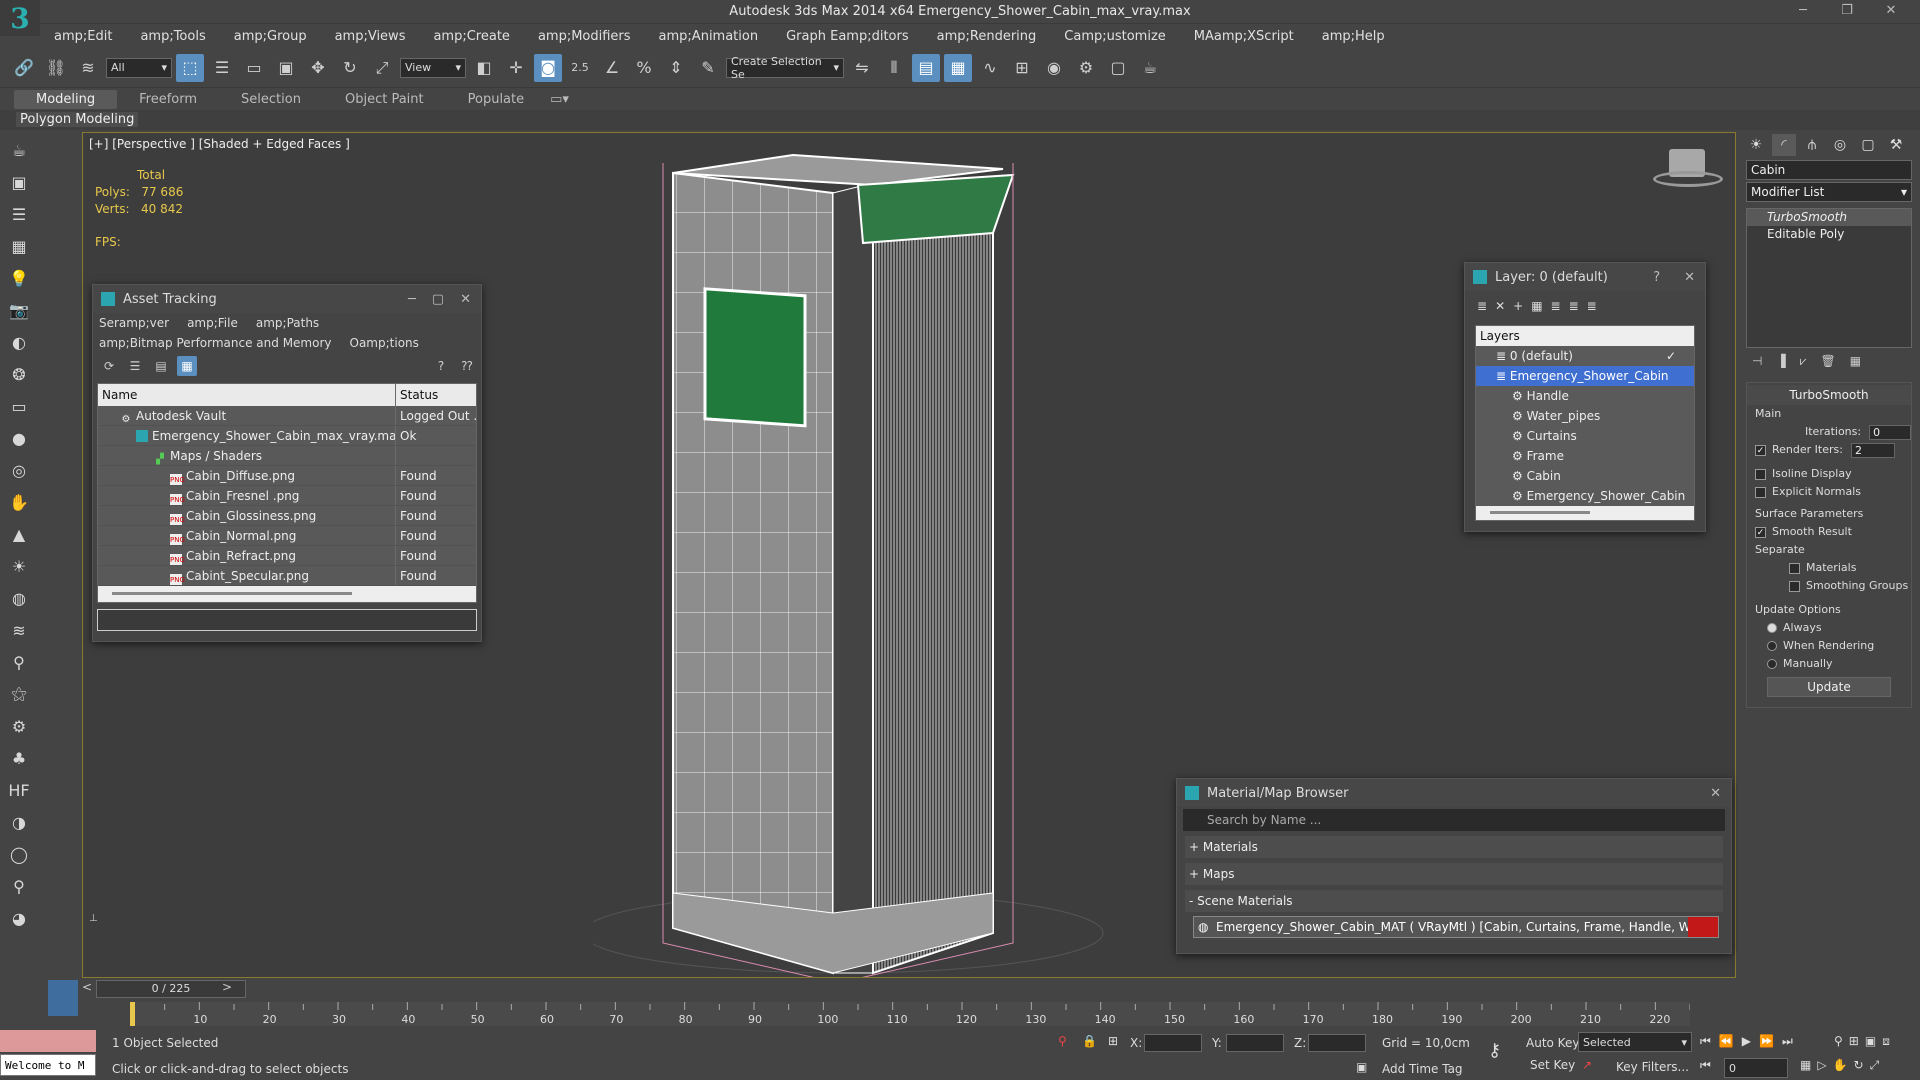 Image resolution: width=1920 pixels, height=1080 pixels. I want to click on menu-graph-editors: Graph Eamp;ditors, so click(847, 36).